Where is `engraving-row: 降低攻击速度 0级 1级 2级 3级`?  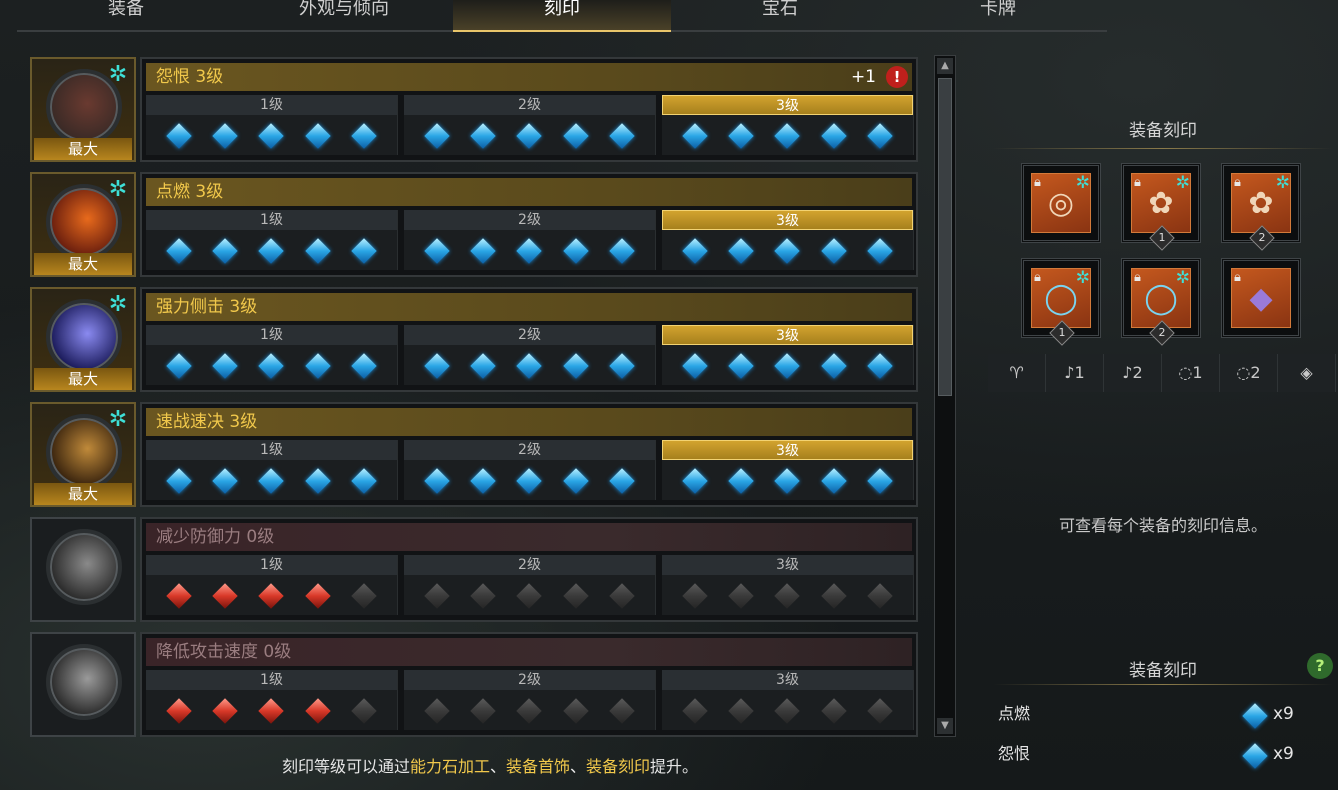 engraving-row: 降低攻击速度 0级 1级 2级 3级 is located at coordinates (475, 684).